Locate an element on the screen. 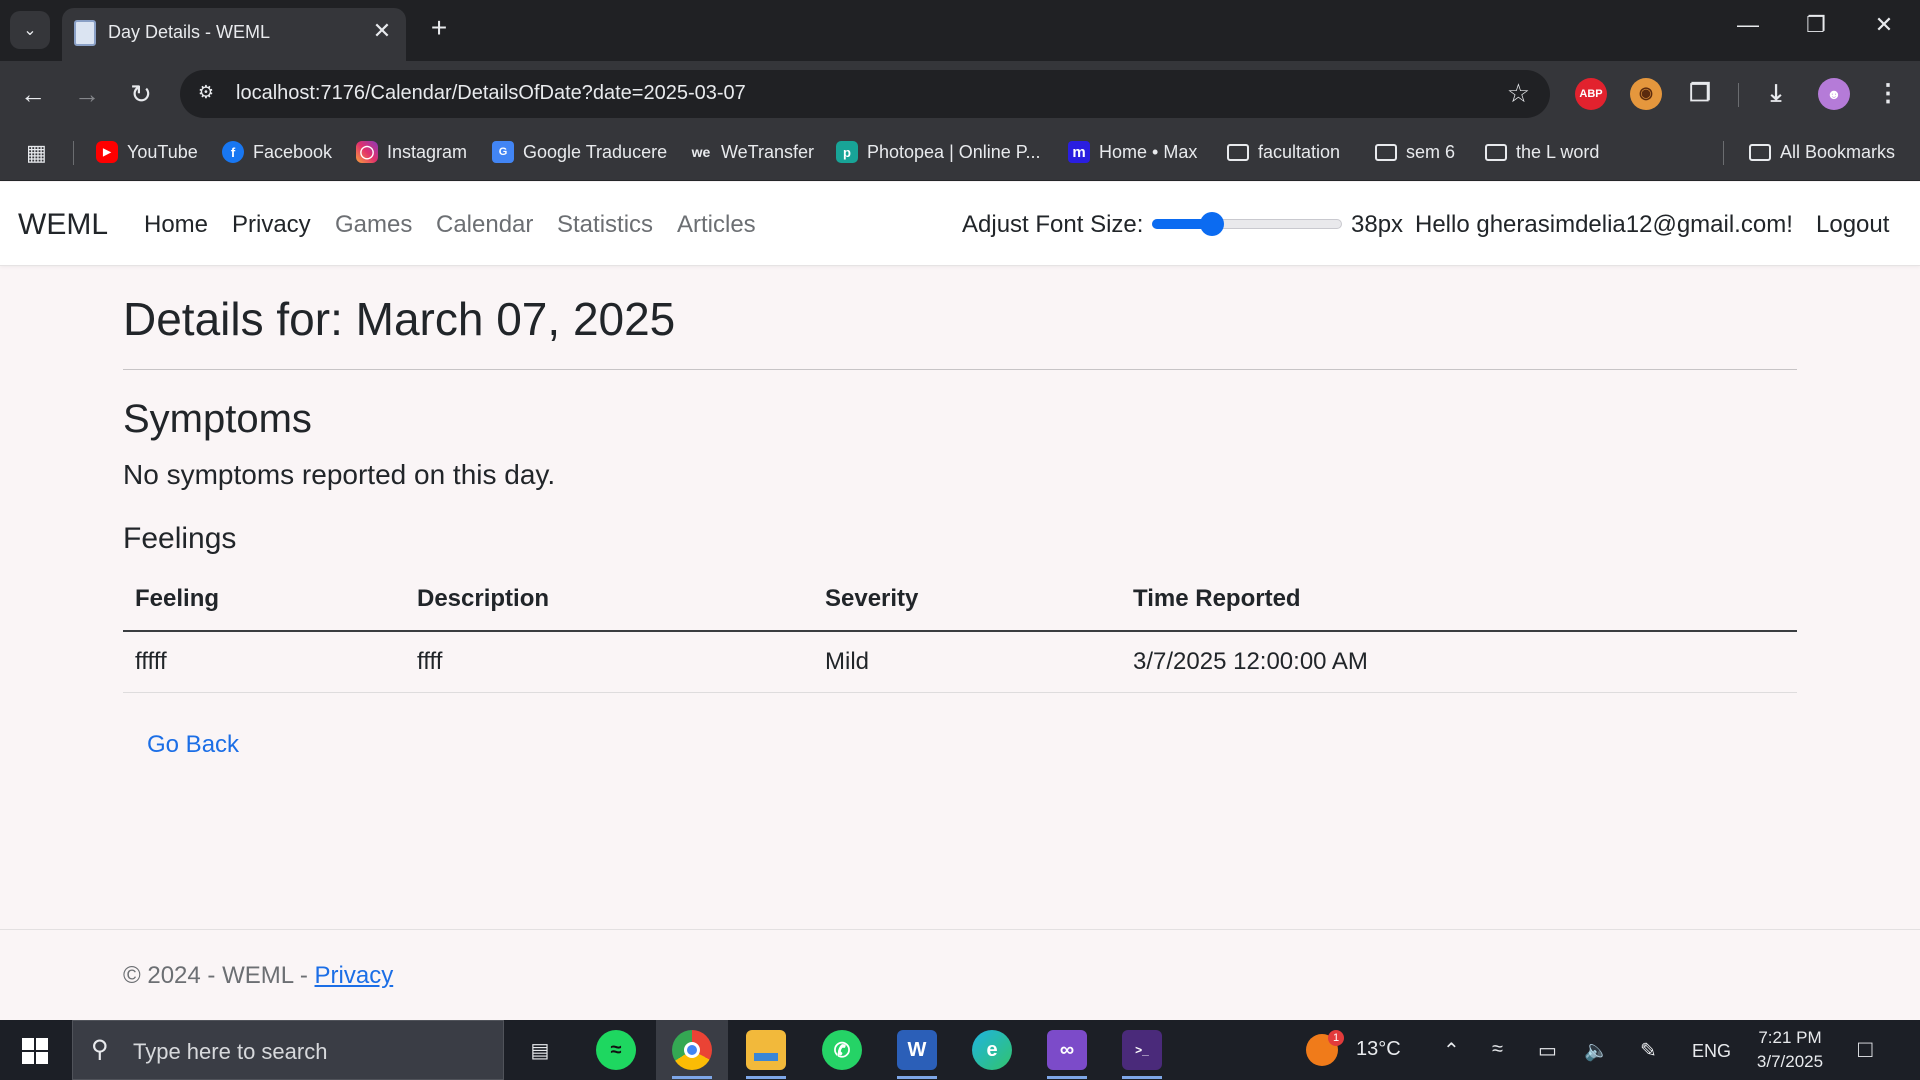 Image resolution: width=1920 pixels, height=1080 pixels. explorer-running-indicator is located at coordinates (766, 1077).